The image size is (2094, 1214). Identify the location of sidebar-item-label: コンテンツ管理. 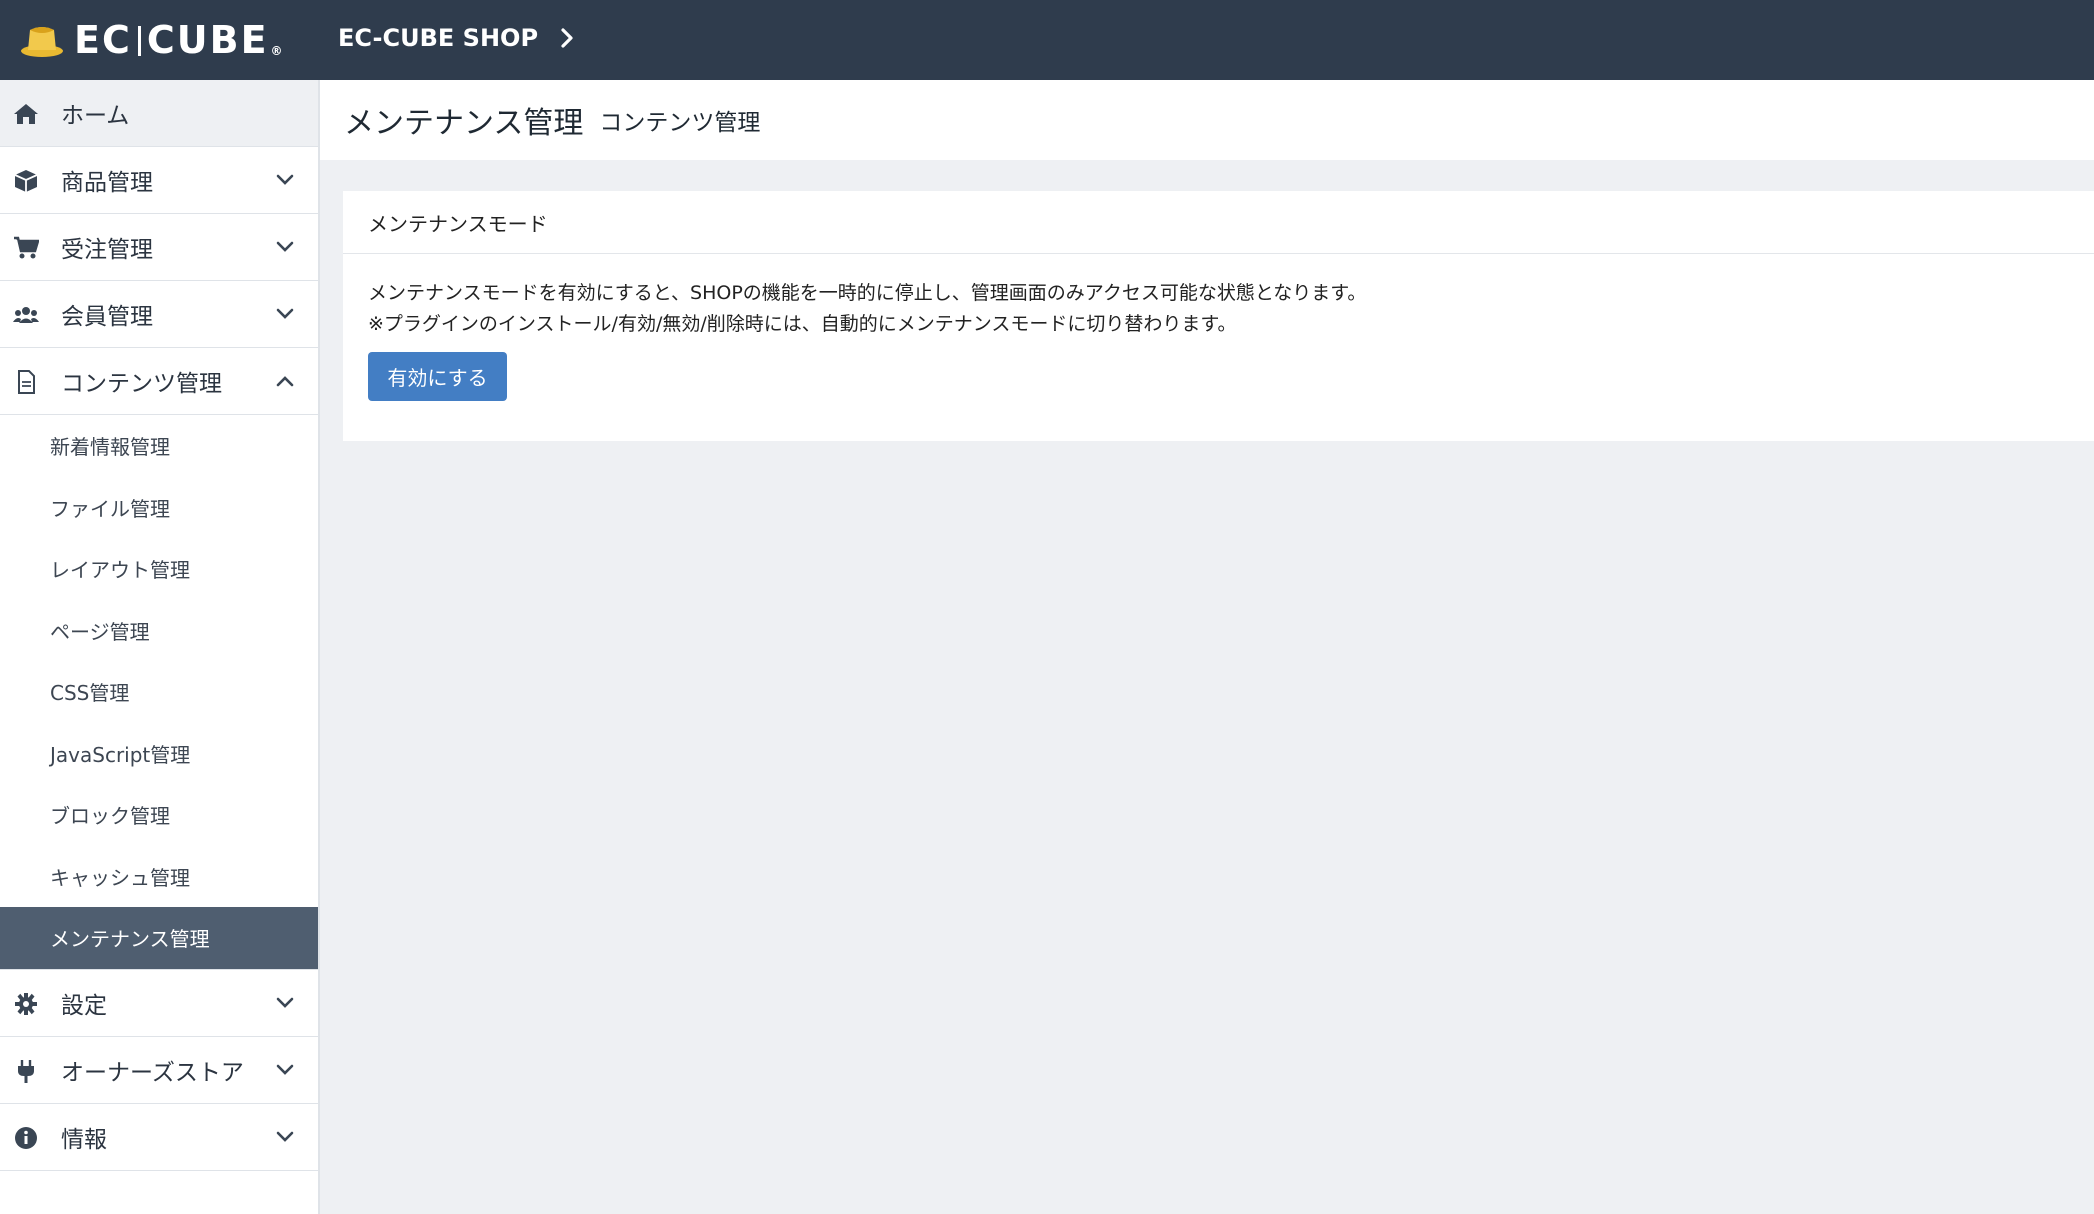
(141, 384).